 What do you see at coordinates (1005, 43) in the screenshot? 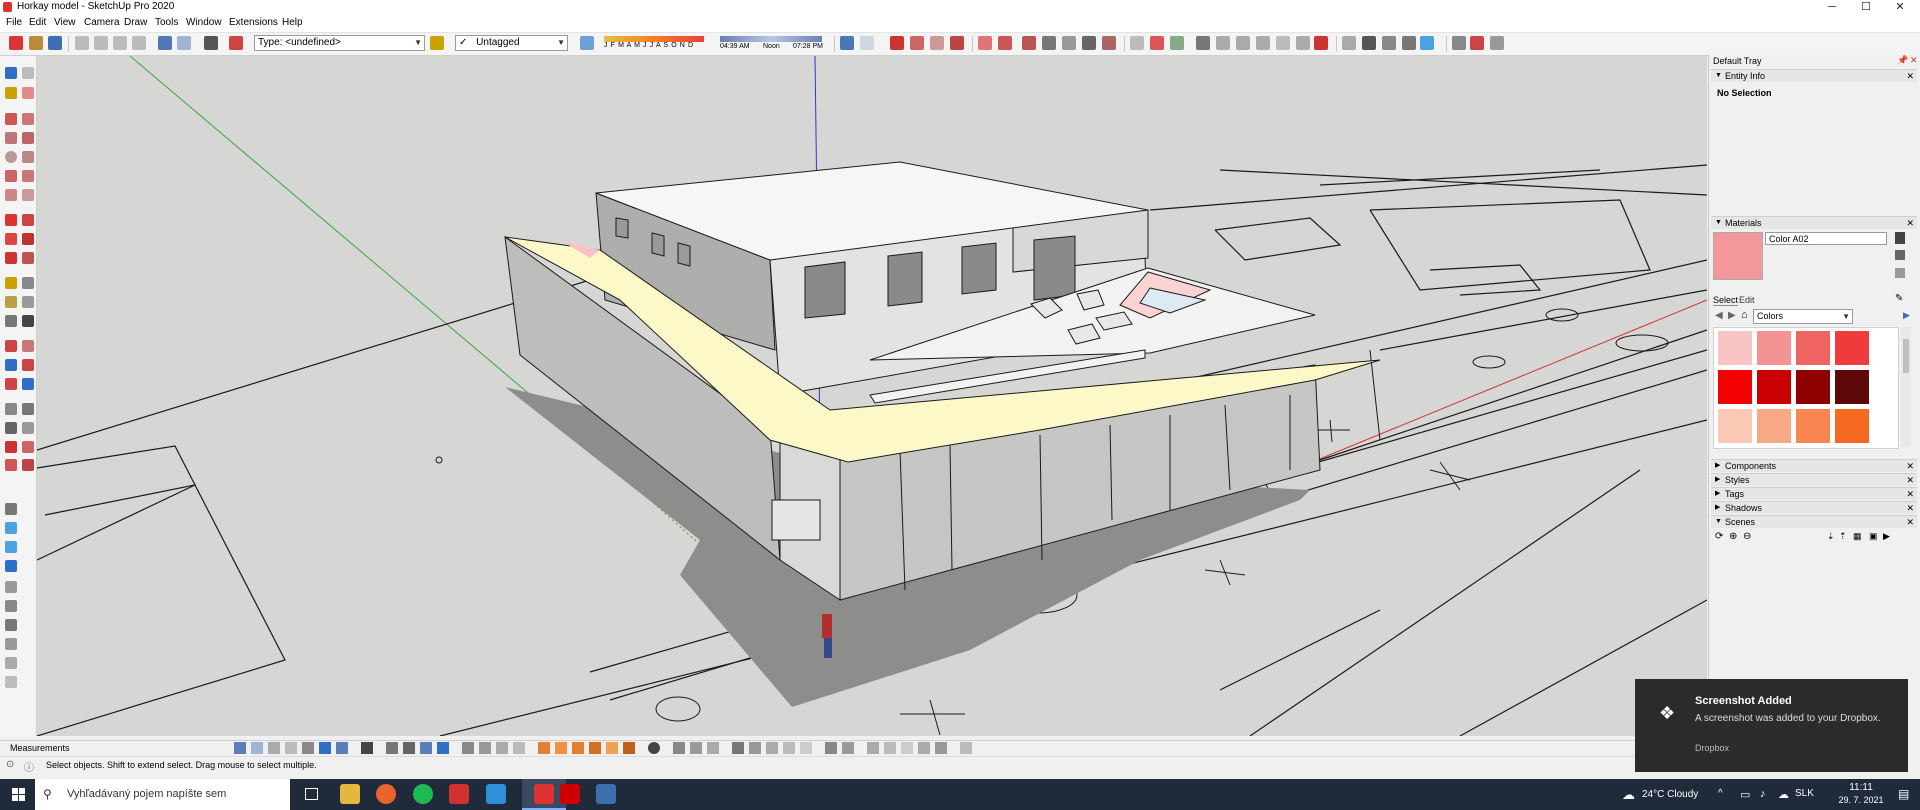
I see `view-top-icon` at bounding box center [1005, 43].